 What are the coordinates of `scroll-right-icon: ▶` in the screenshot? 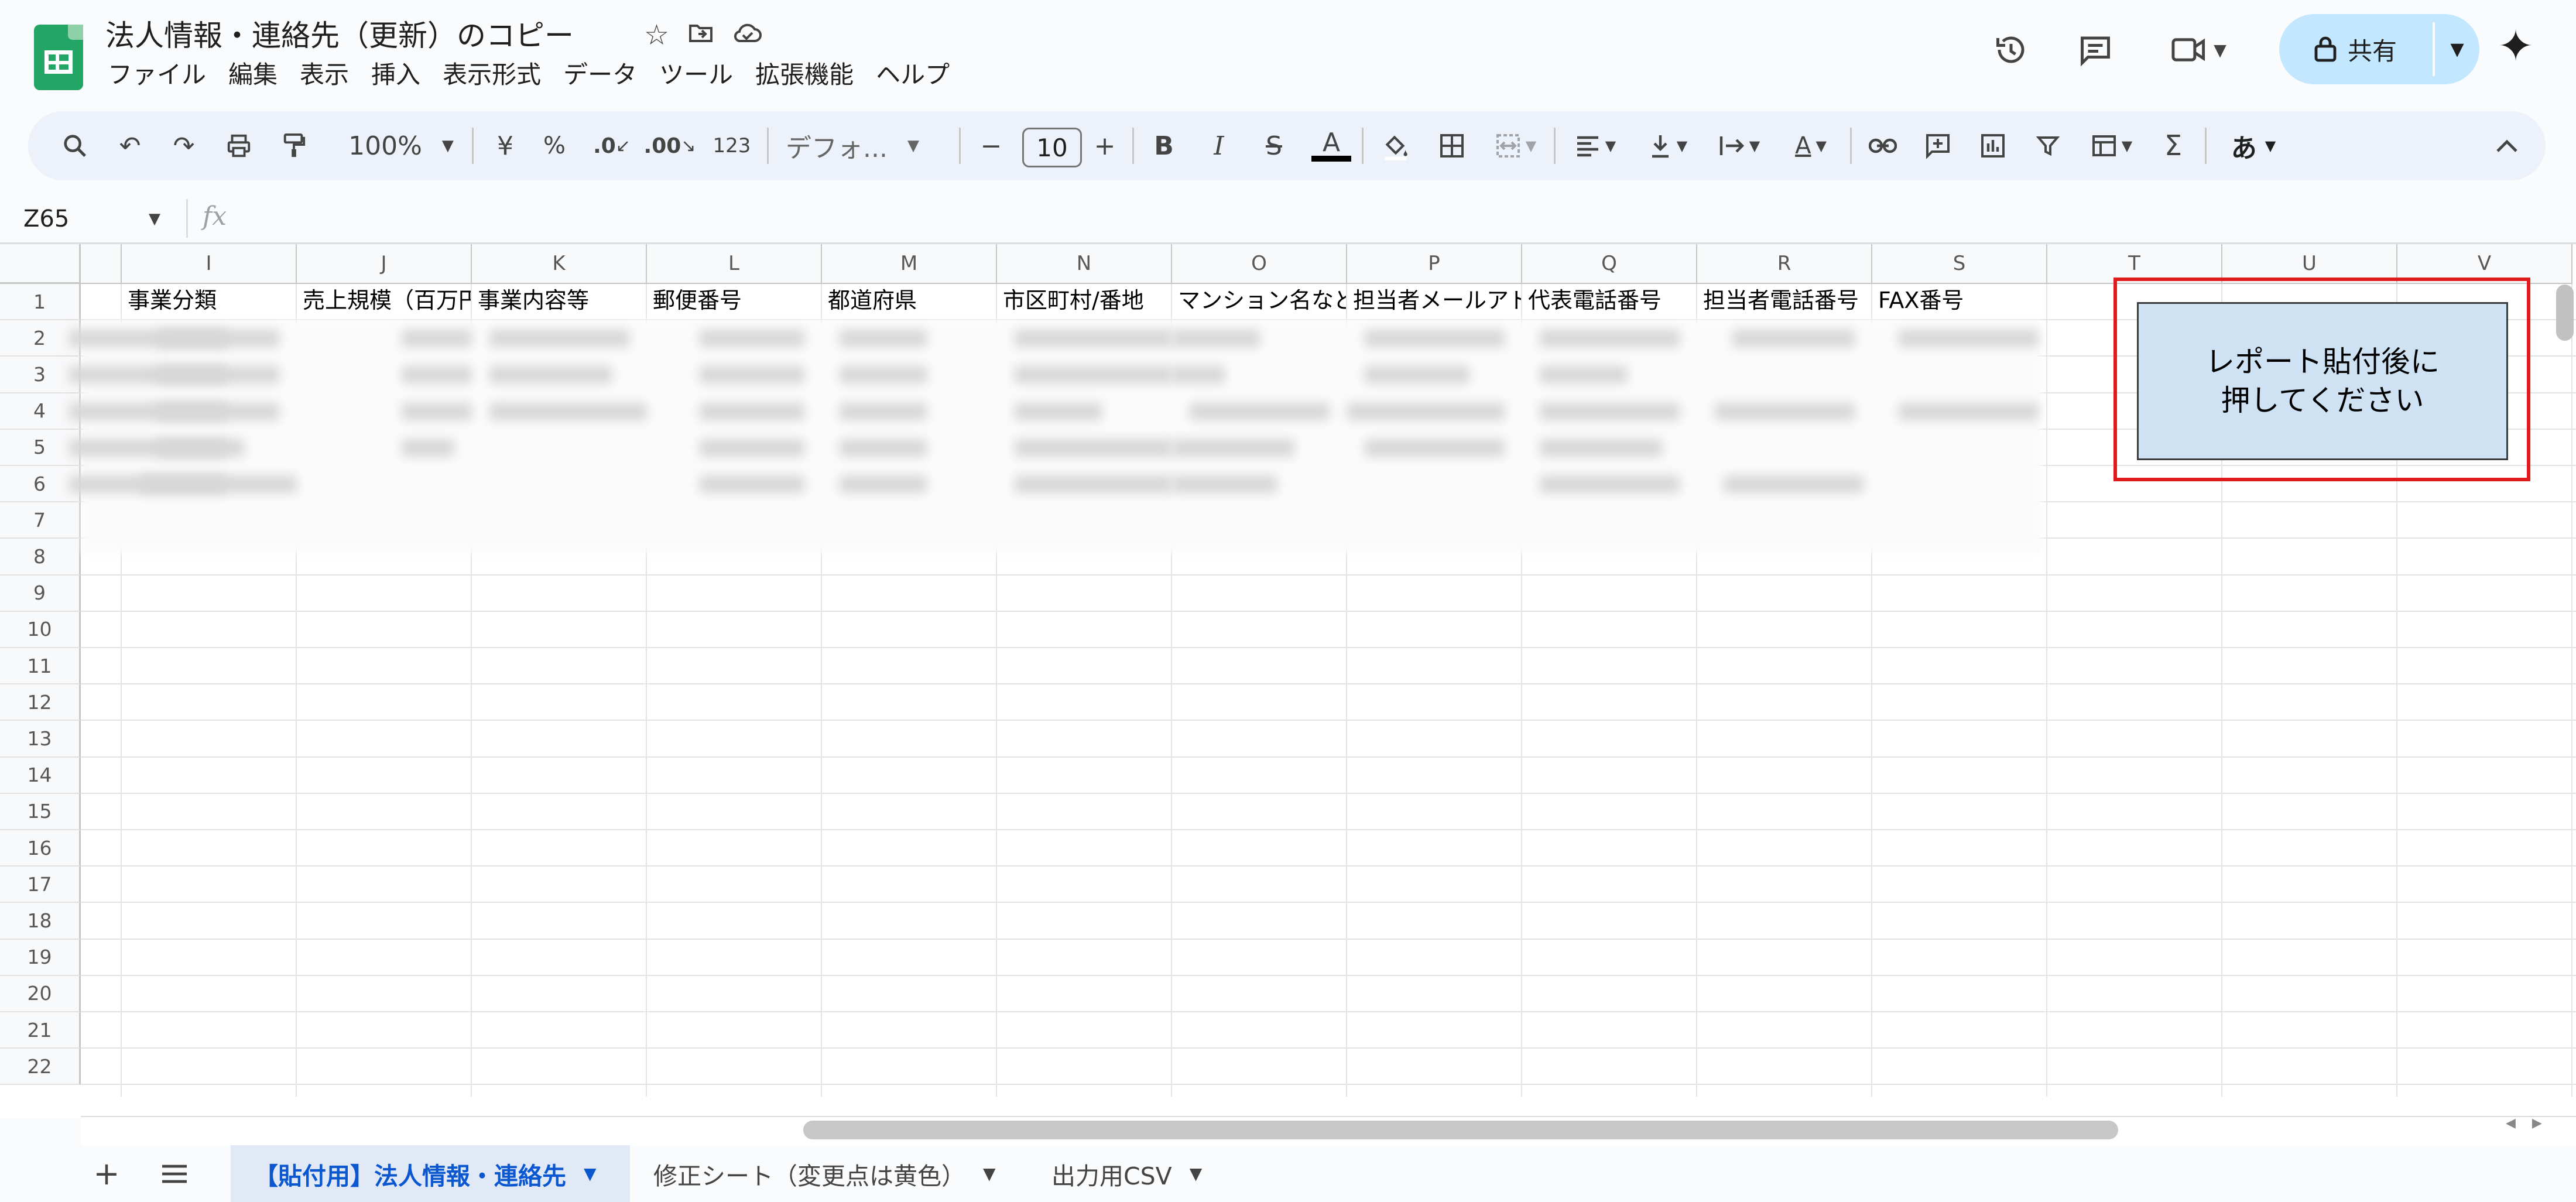 It's located at (2537, 1123).